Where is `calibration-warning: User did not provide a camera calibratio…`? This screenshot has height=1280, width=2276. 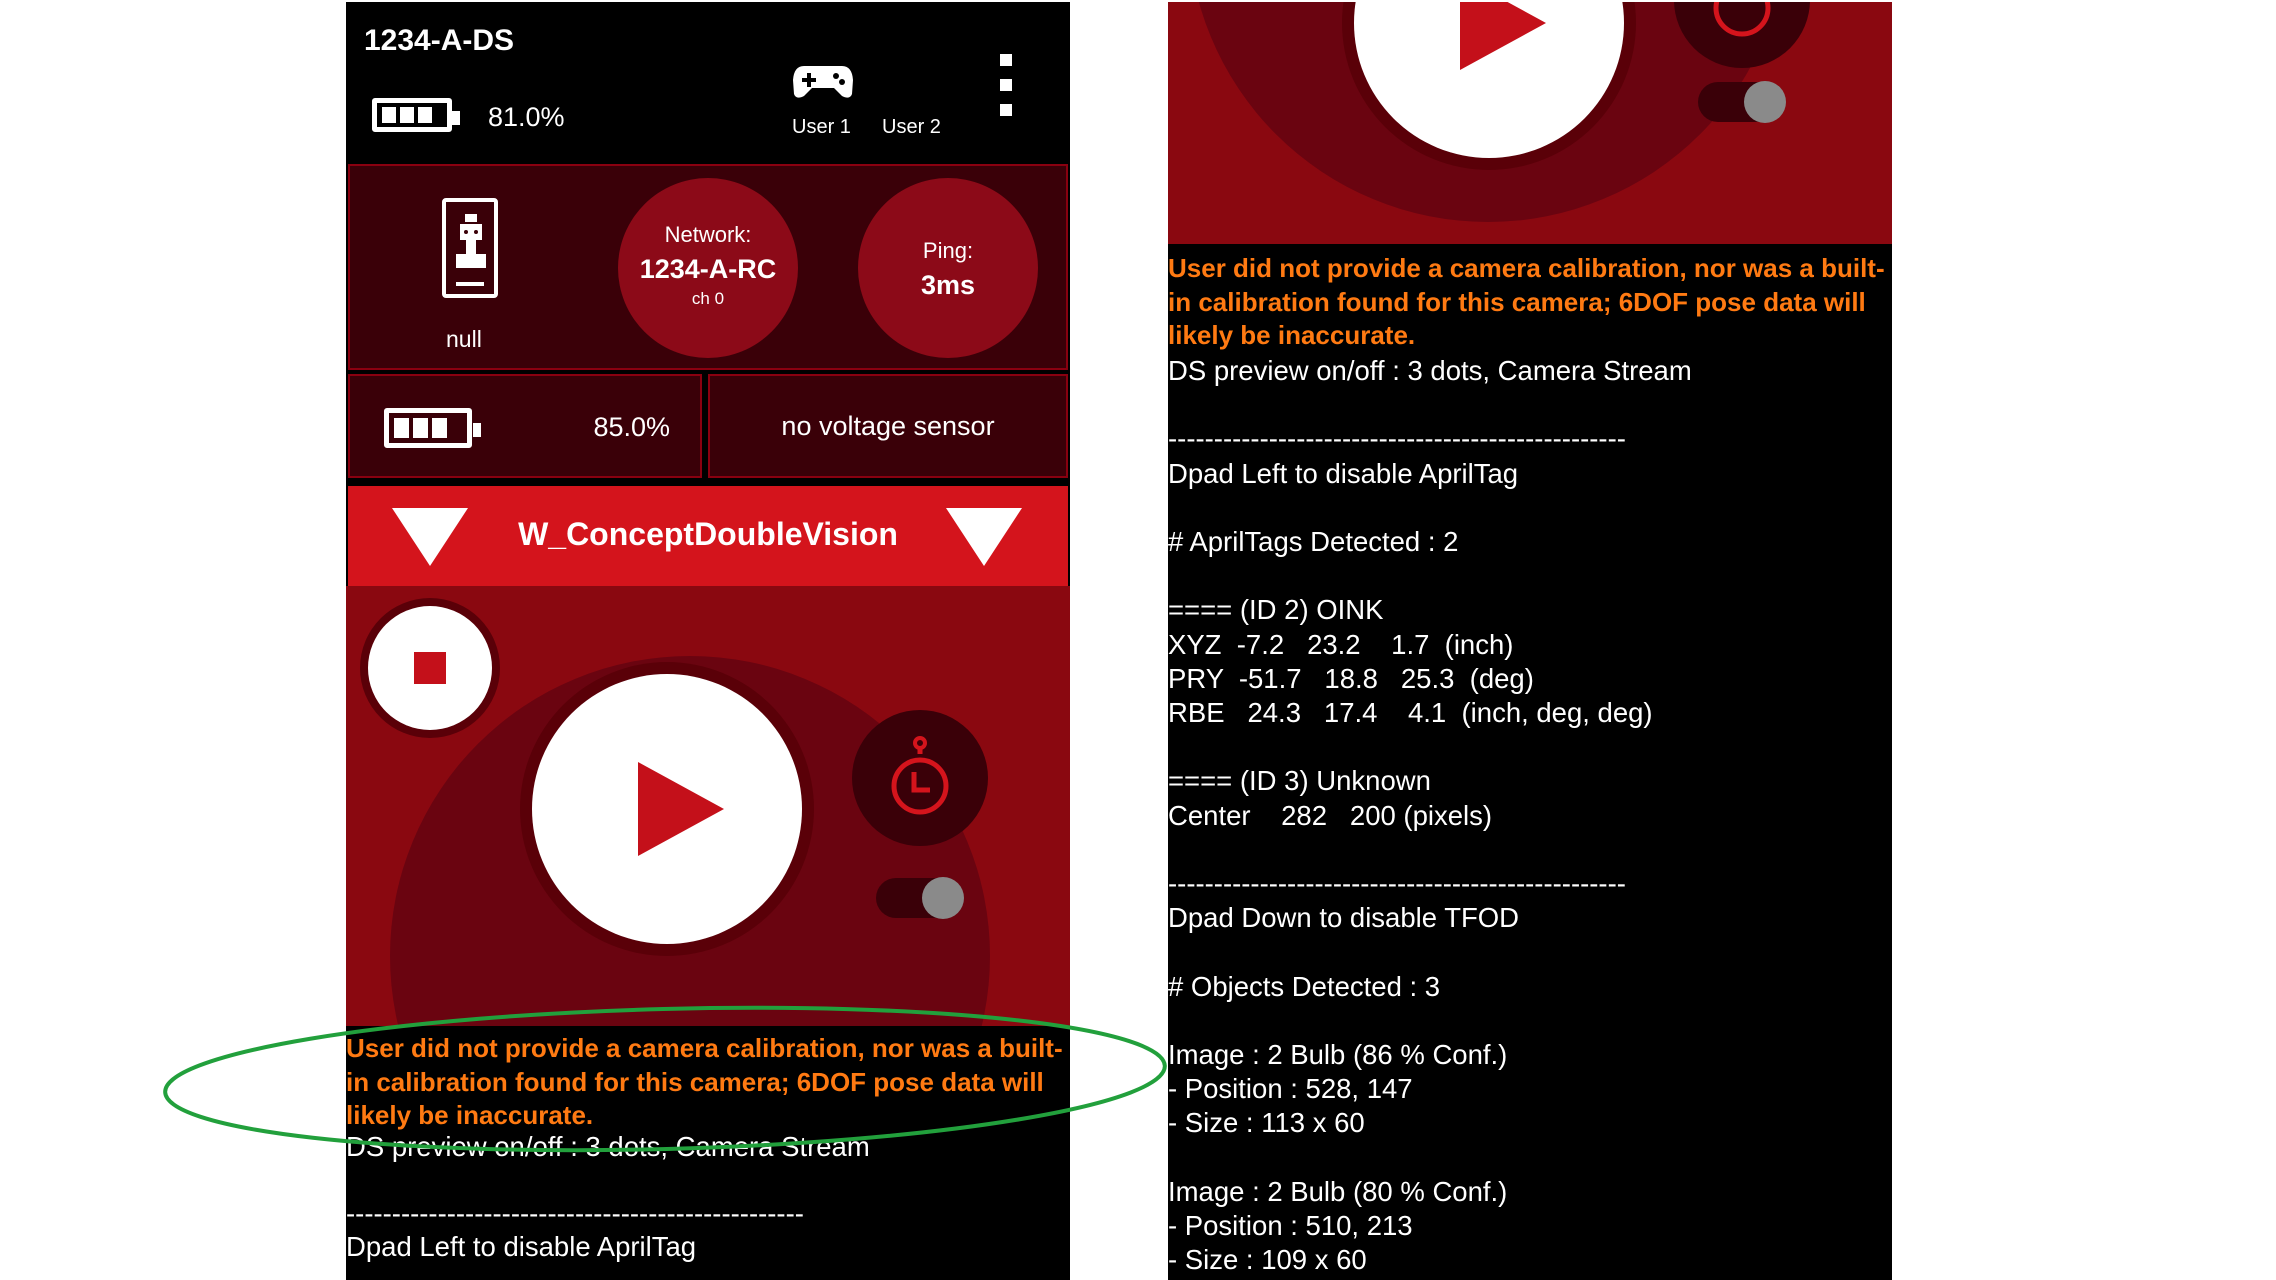 calibration-warning: User did not provide a camera calibratio… is located at coordinates (1526, 301).